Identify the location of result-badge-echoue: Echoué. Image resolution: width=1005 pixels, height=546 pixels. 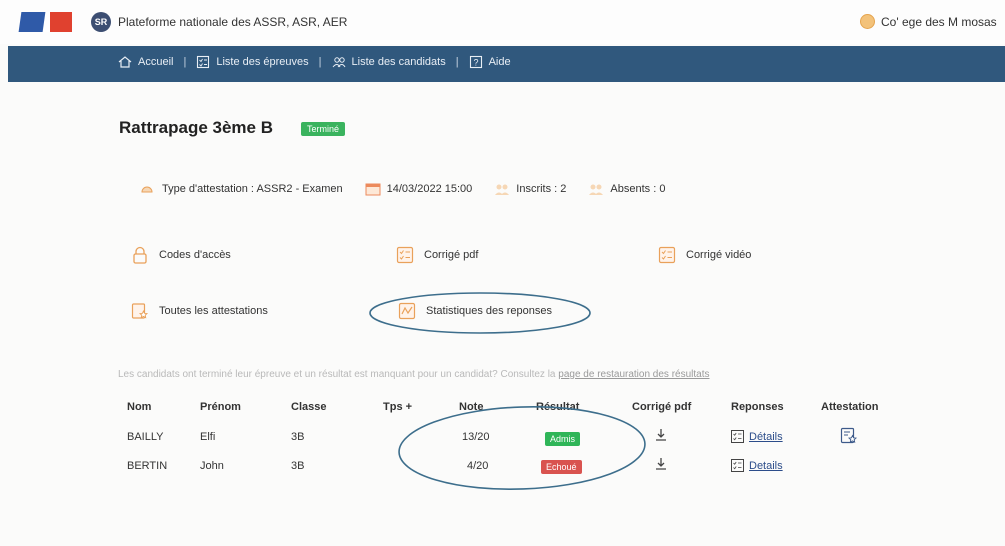
(561, 467).